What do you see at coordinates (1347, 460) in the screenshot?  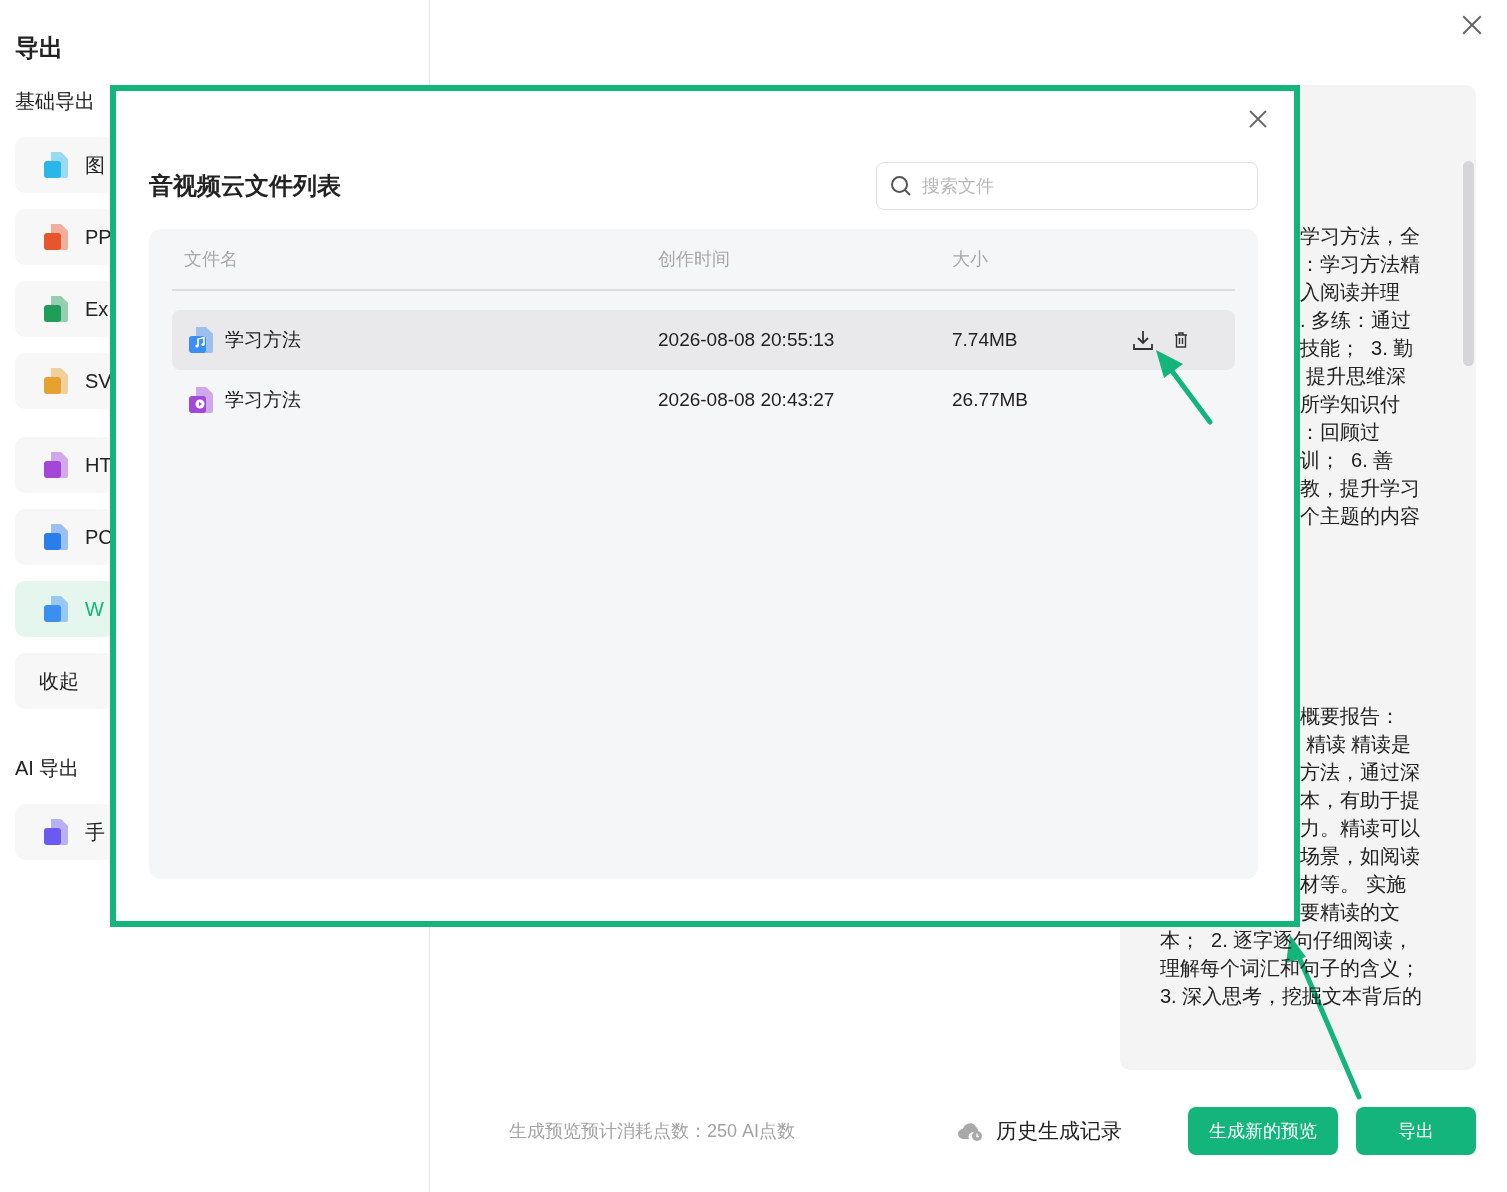 I see `preview-text: 训； 6. 善` at bounding box center [1347, 460].